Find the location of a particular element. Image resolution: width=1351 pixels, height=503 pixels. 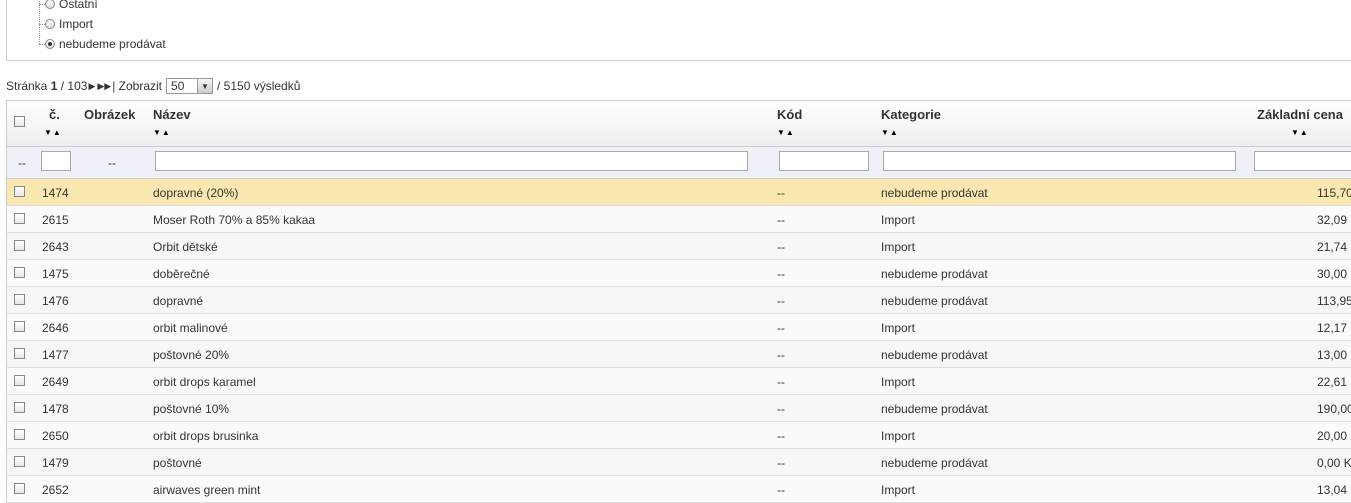

tree-item-import: Import is located at coordinates (69, 24).